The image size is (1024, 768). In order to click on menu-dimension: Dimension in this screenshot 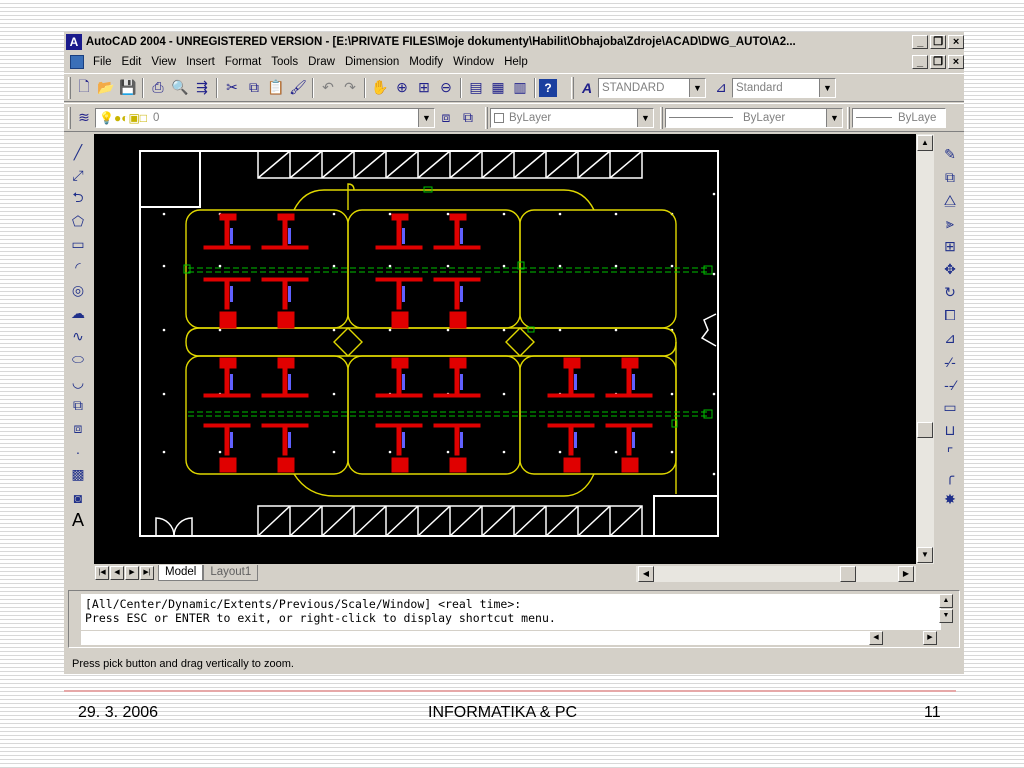, I will do `click(372, 62)`.